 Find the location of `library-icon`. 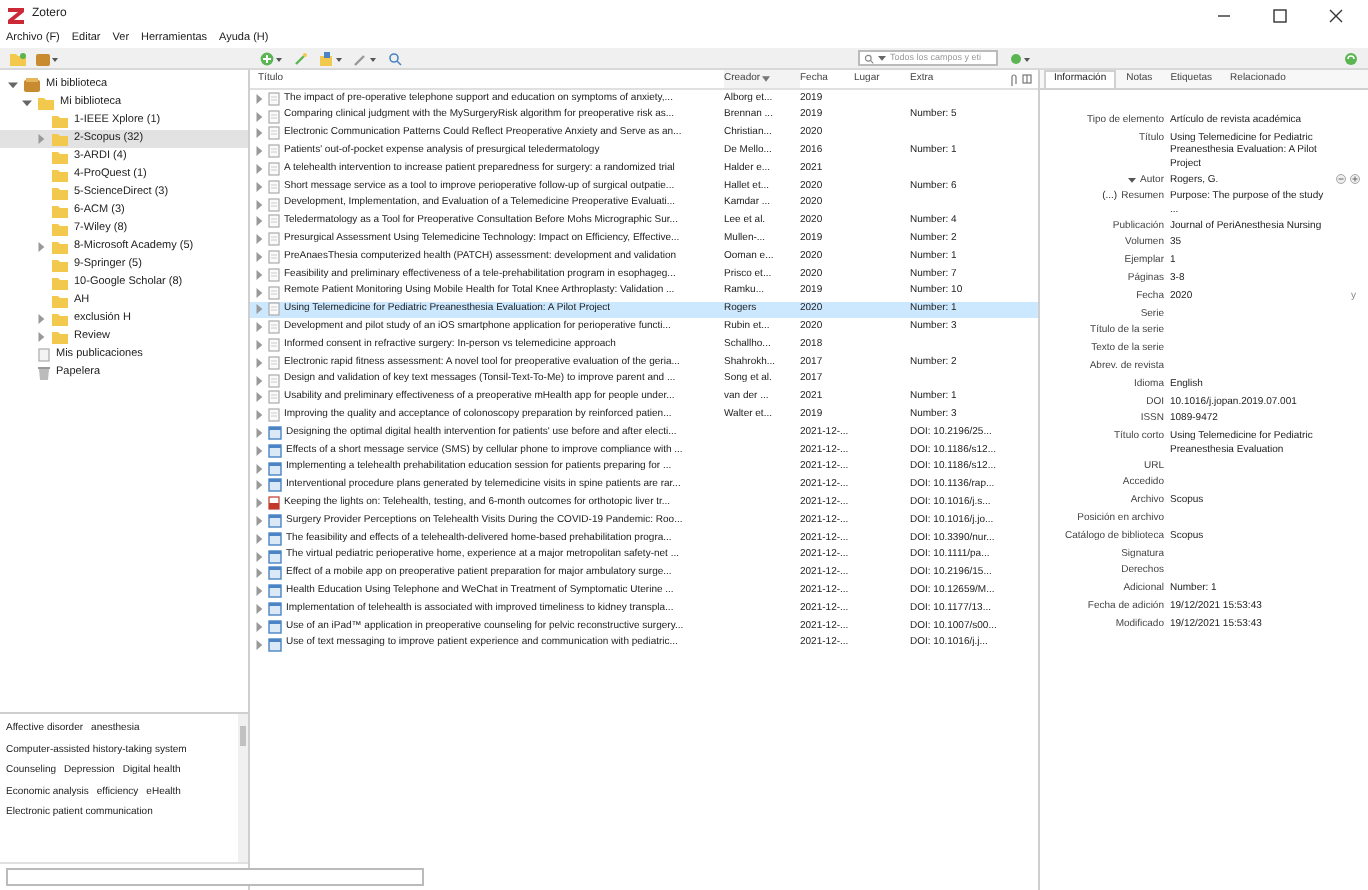

library-icon is located at coordinates (32, 85).